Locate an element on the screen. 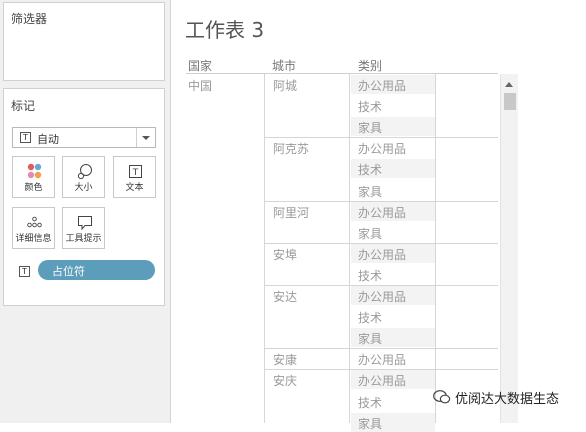 The image size is (586, 432). vertical-scrollbar is located at coordinates (509, 248).